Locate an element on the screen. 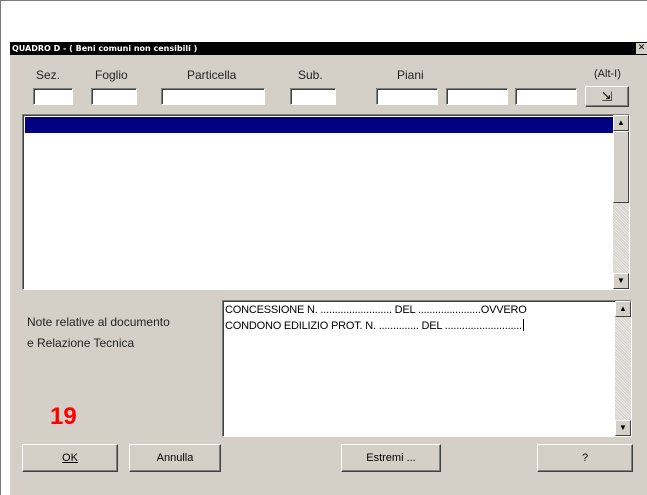 This screenshot has width=647, height=495. ok-button-label: OK is located at coordinates (70, 458).